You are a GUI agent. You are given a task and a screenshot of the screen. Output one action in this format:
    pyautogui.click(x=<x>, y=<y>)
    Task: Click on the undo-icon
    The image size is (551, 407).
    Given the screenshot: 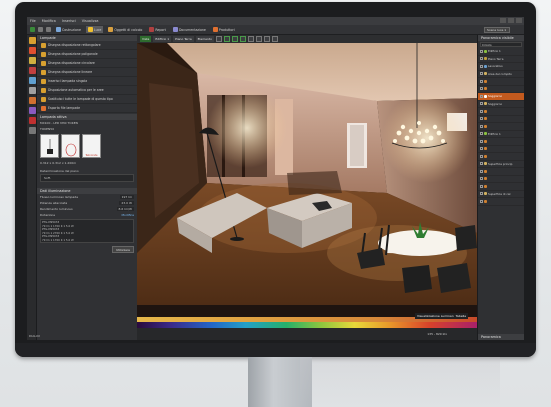 What is the action you would take?
    pyautogui.click(x=40, y=29)
    